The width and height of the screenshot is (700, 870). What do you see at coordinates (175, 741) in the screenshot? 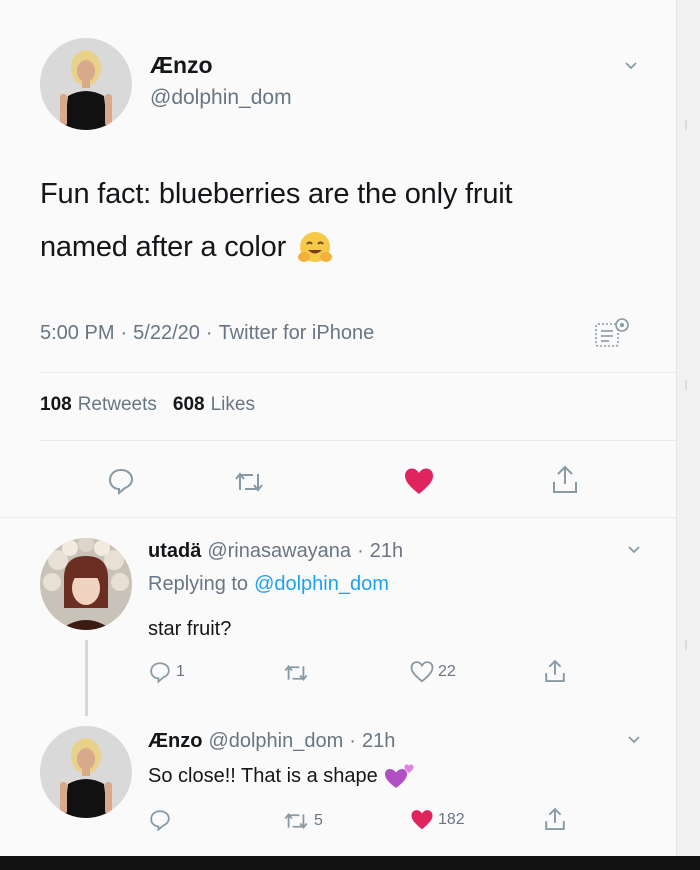
I see `reply2-author-name: Ænzo` at bounding box center [175, 741].